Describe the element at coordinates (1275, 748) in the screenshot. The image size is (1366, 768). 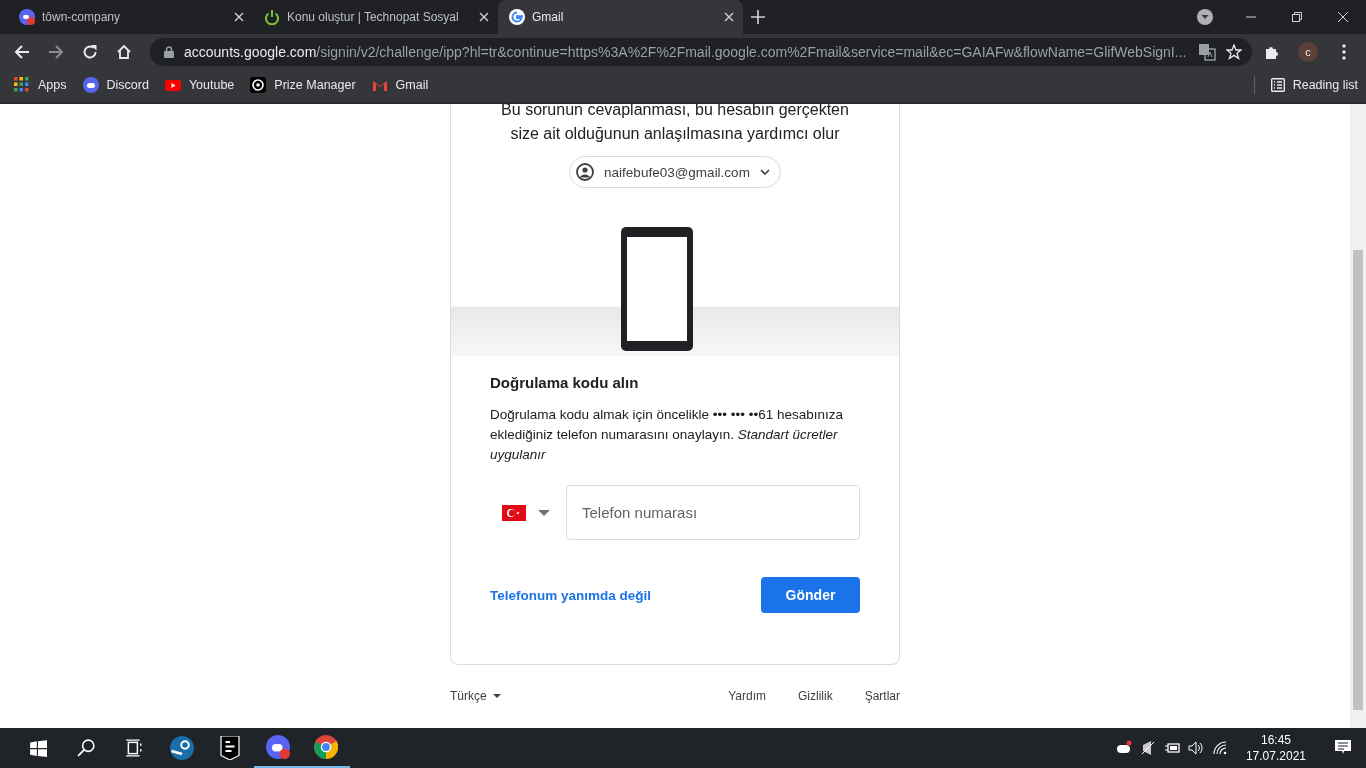
I see `clock: 16:45 17.07.2021` at that location.